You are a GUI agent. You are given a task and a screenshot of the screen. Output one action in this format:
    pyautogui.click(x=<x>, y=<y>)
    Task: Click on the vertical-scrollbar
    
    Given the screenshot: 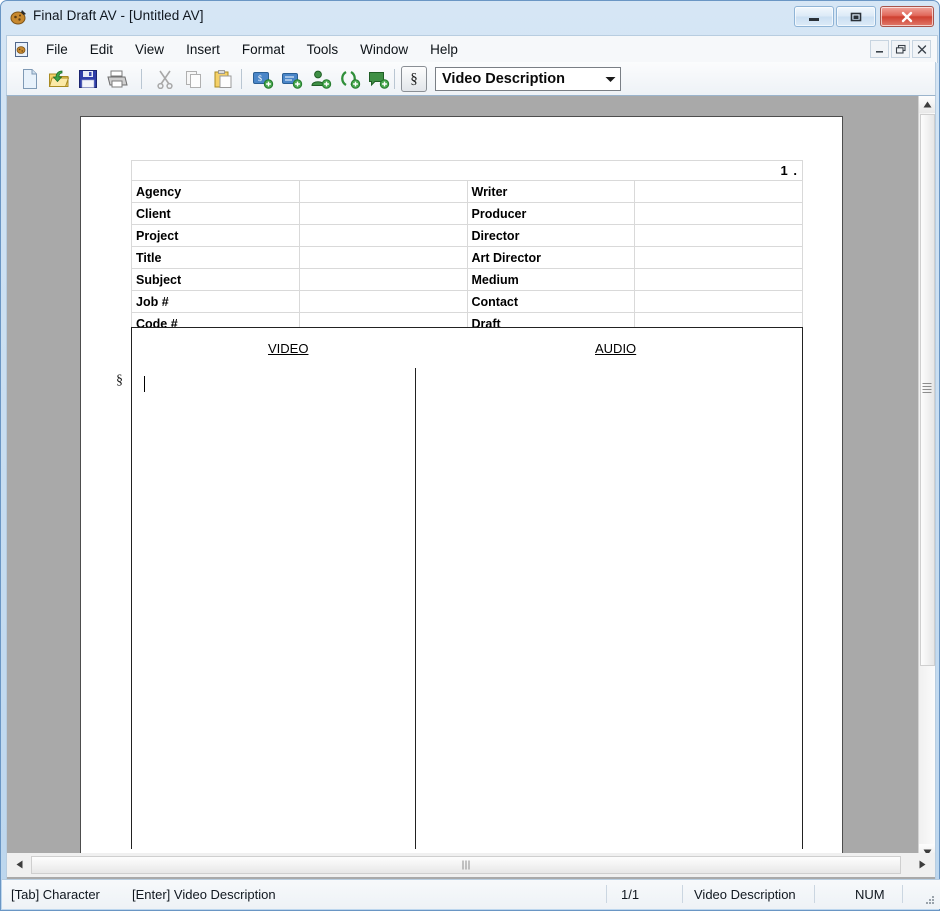 What is the action you would take?
    pyautogui.click(x=926, y=478)
    